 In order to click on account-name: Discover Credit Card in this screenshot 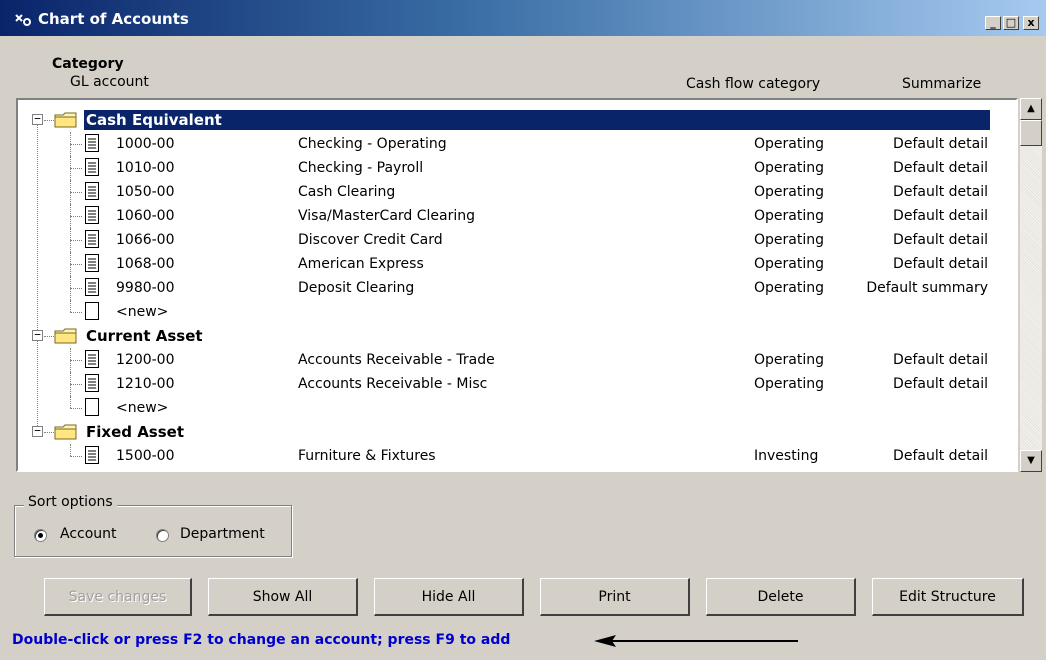, I will do `click(370, 240)`.